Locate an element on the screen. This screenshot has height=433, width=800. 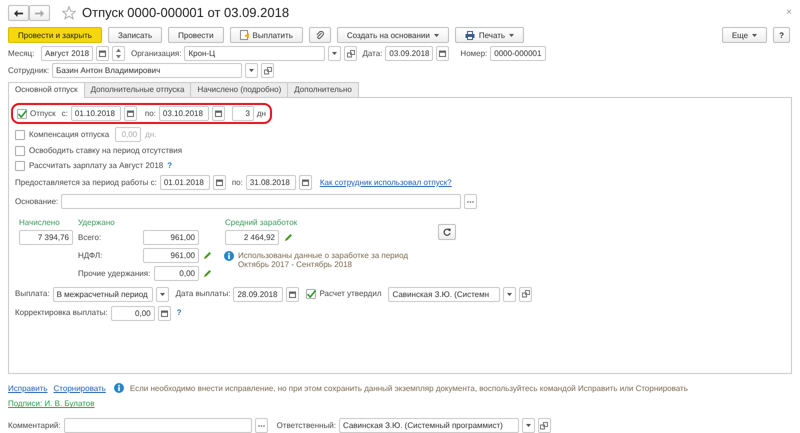
unit-label: дн is located at coordinates (261, 113).